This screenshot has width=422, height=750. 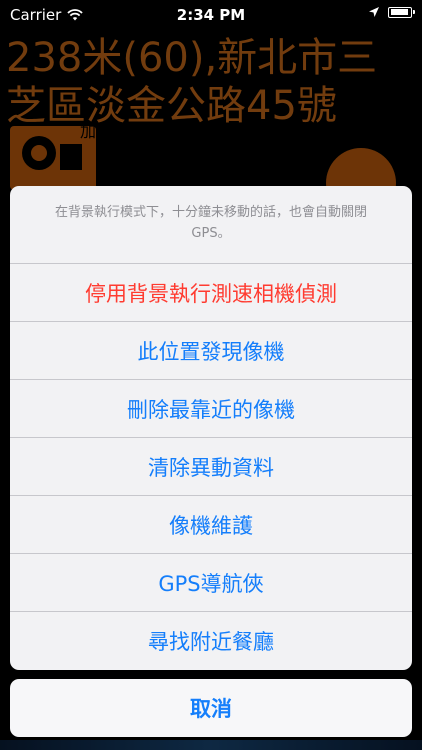 What do you see at coordinates (211, 293) in the screenshot?
I see `disable-background-detection-button: 停用背景執行測速相機偵測` at bounding box center [211, 293].